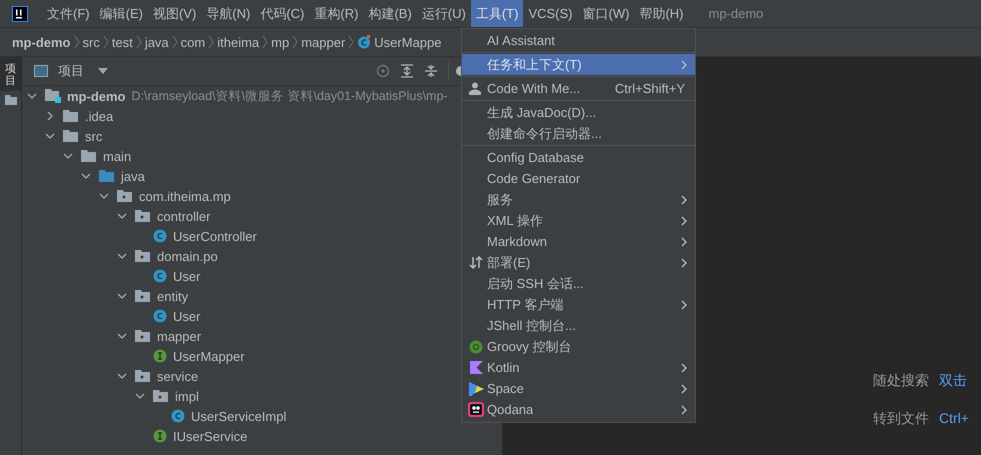 The height and width of the screenshot is (455, 981). Describe the element at coordinates (578, 409) in the screenshot. I see `menu-item: Qodana` at that location.